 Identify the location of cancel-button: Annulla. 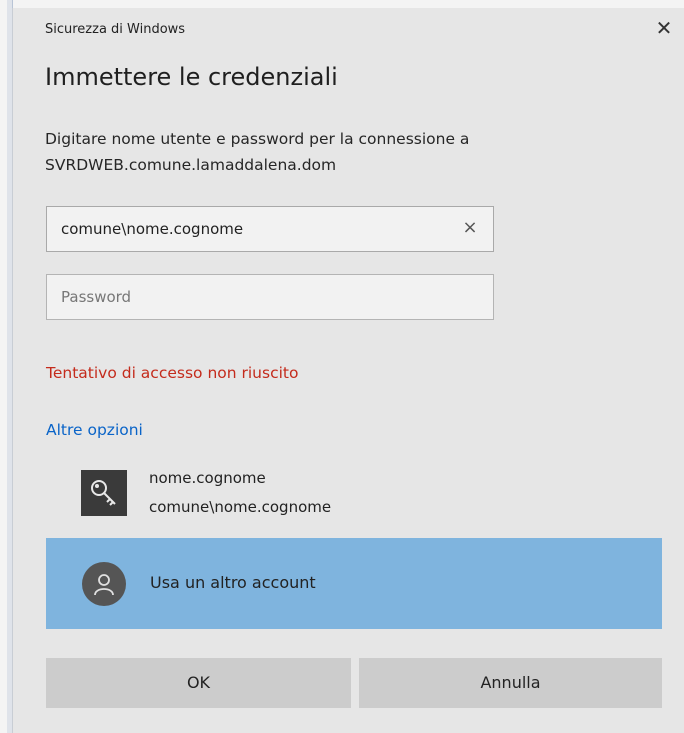
(510, 683).